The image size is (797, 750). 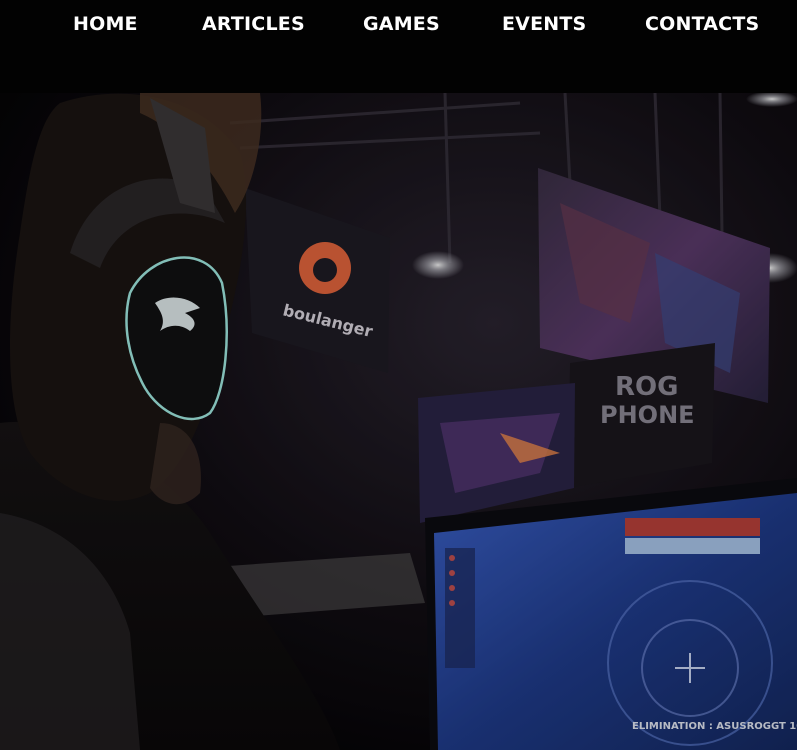 I want to click on nav-events-link: EVENTS, so click(x=544, y=24).